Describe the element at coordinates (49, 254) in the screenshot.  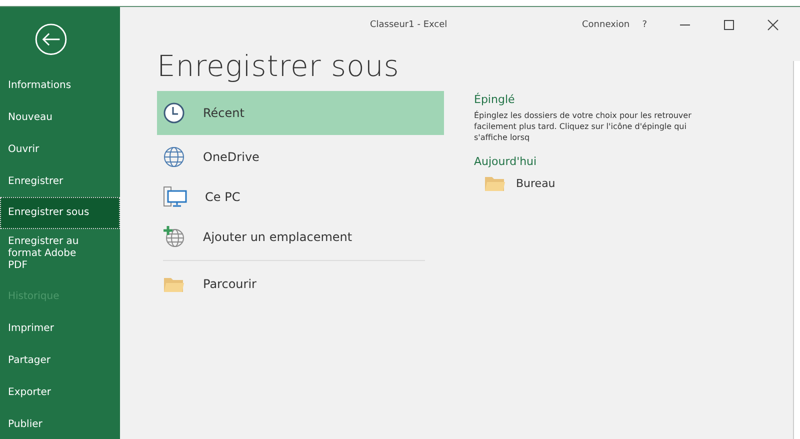
I see `sidebar-item: Enregistrer au format Adobe PDF` at that location.